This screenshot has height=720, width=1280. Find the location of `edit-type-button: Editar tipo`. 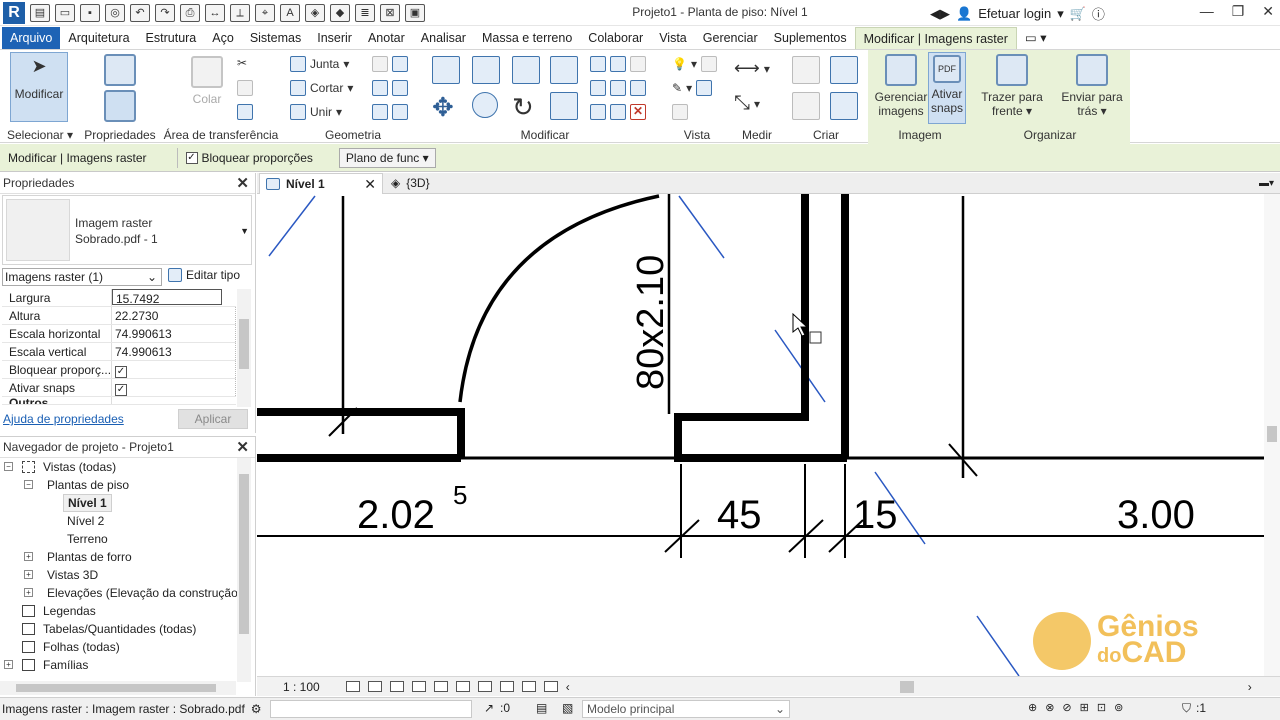

edit-type-button: Editar tipo is located at coordinates (204, 275).